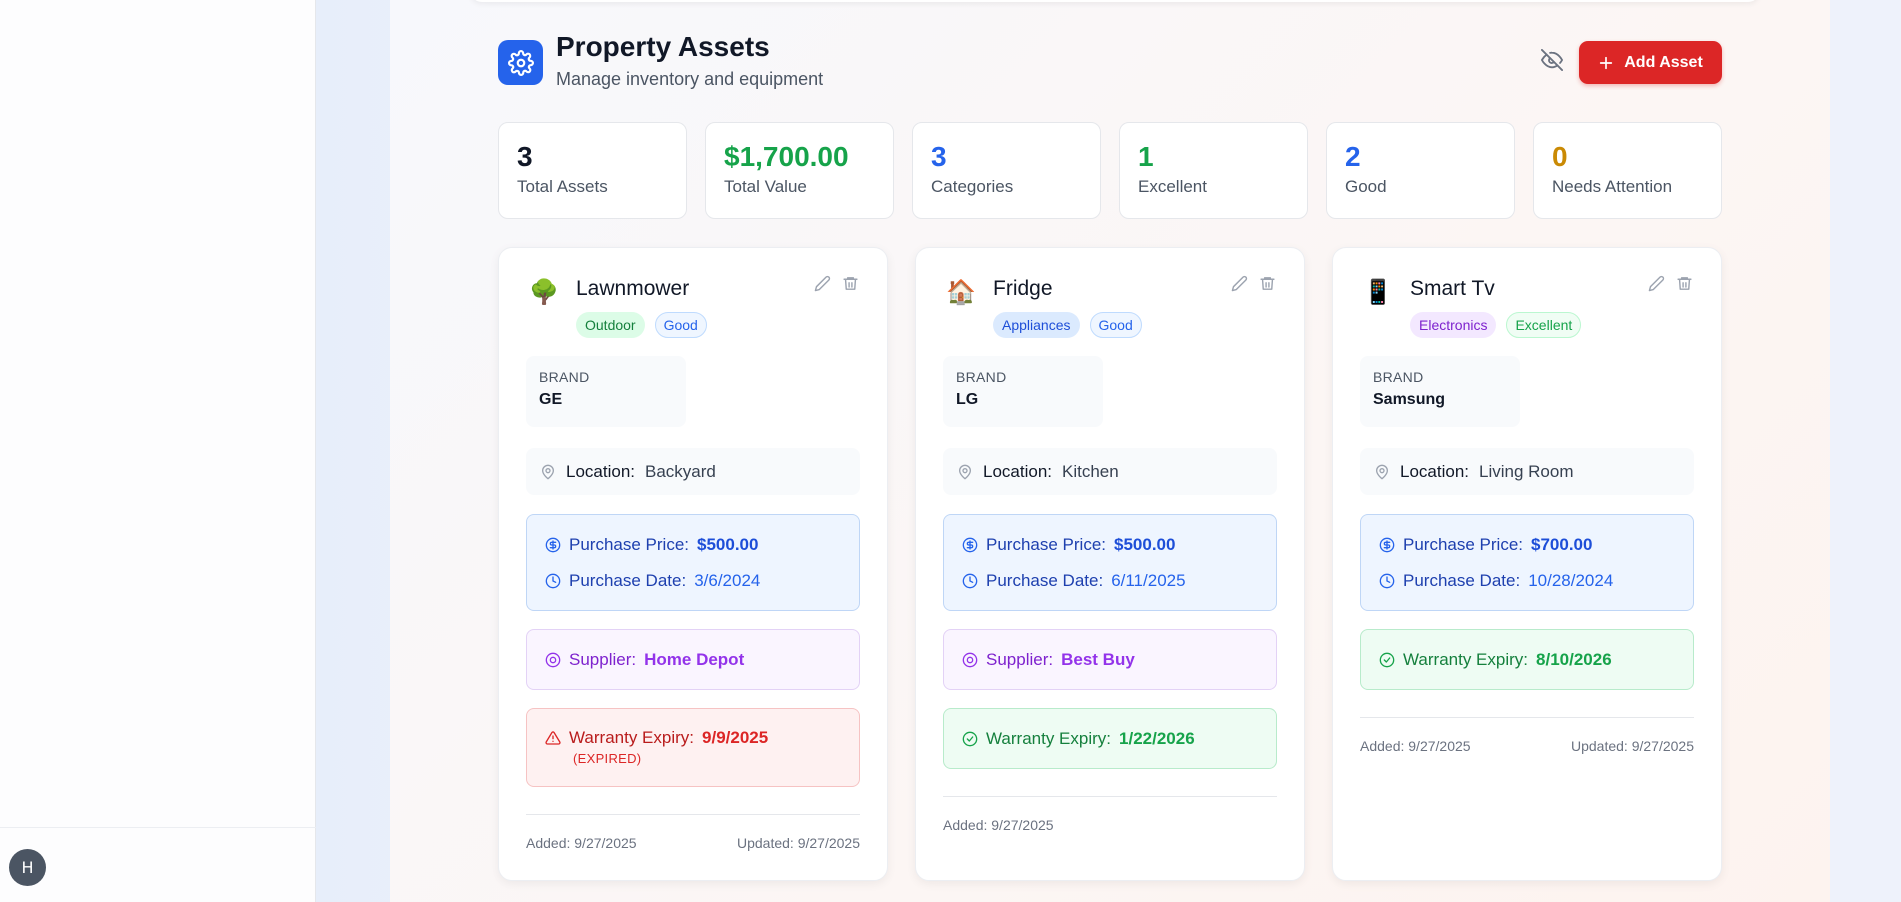 This screenshot has height=902, width=1901. I want to click on asset-name: Lawnmower, so click(633, 288).